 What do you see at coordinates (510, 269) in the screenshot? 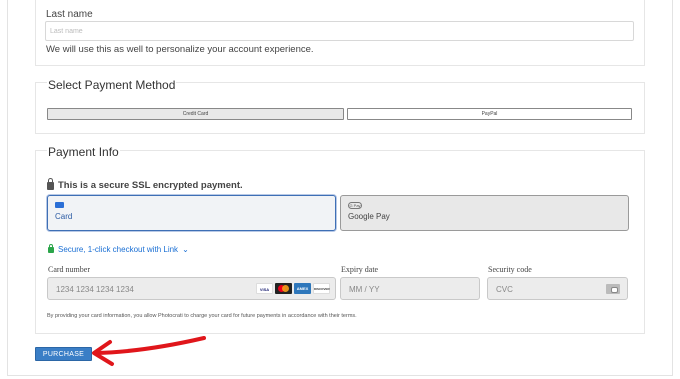
I see `security-code-label: Security code` at bounding box center [510, 269].